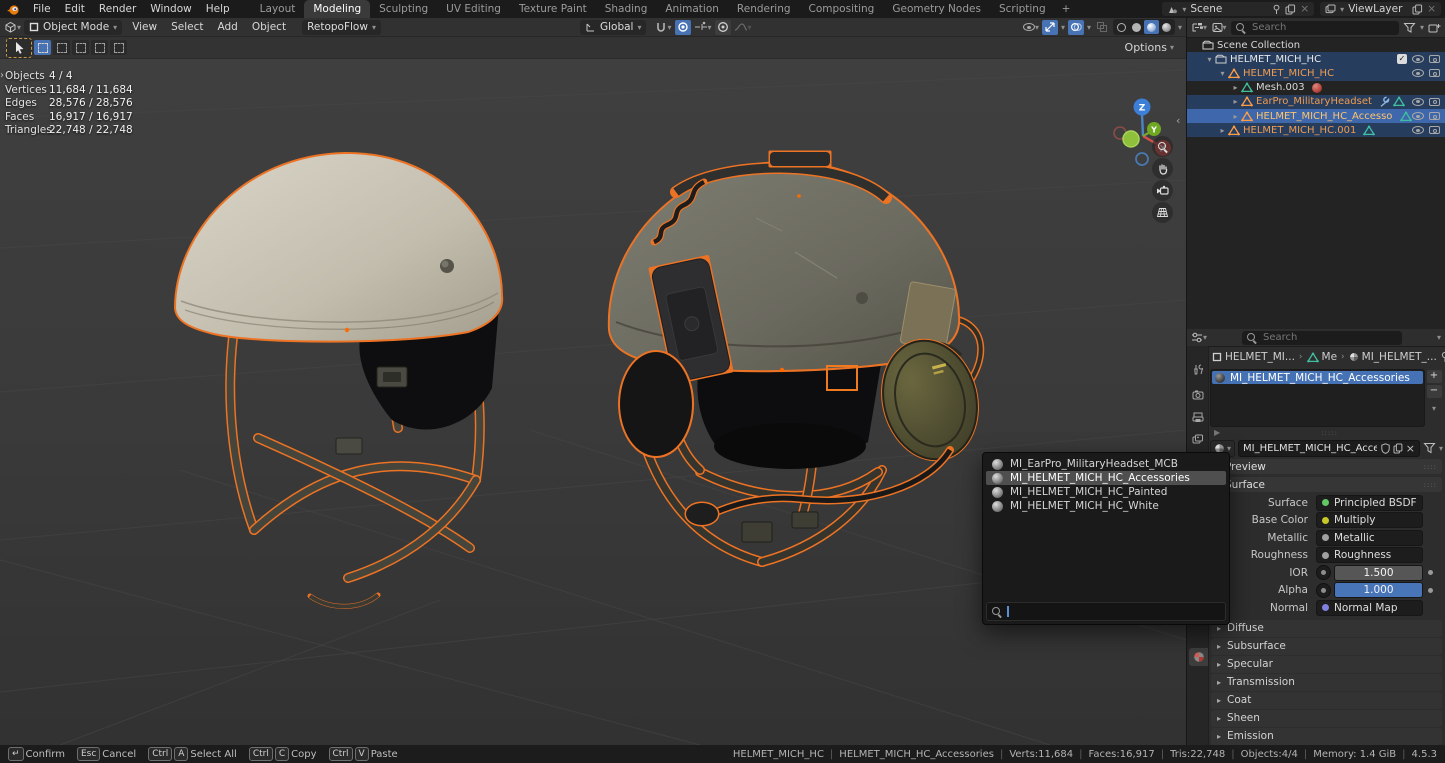 Image resolution: width=1445 pixels, height=763 pixels. Describe the element at coordinates (1066, 9) in the screenshot. I see `add-workspace-button: +` at that location.